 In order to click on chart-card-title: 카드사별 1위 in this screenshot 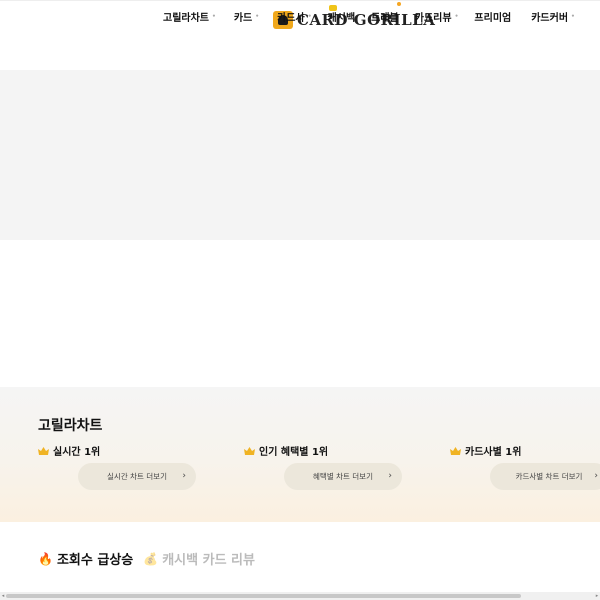, I will do `click(493, 452)`.